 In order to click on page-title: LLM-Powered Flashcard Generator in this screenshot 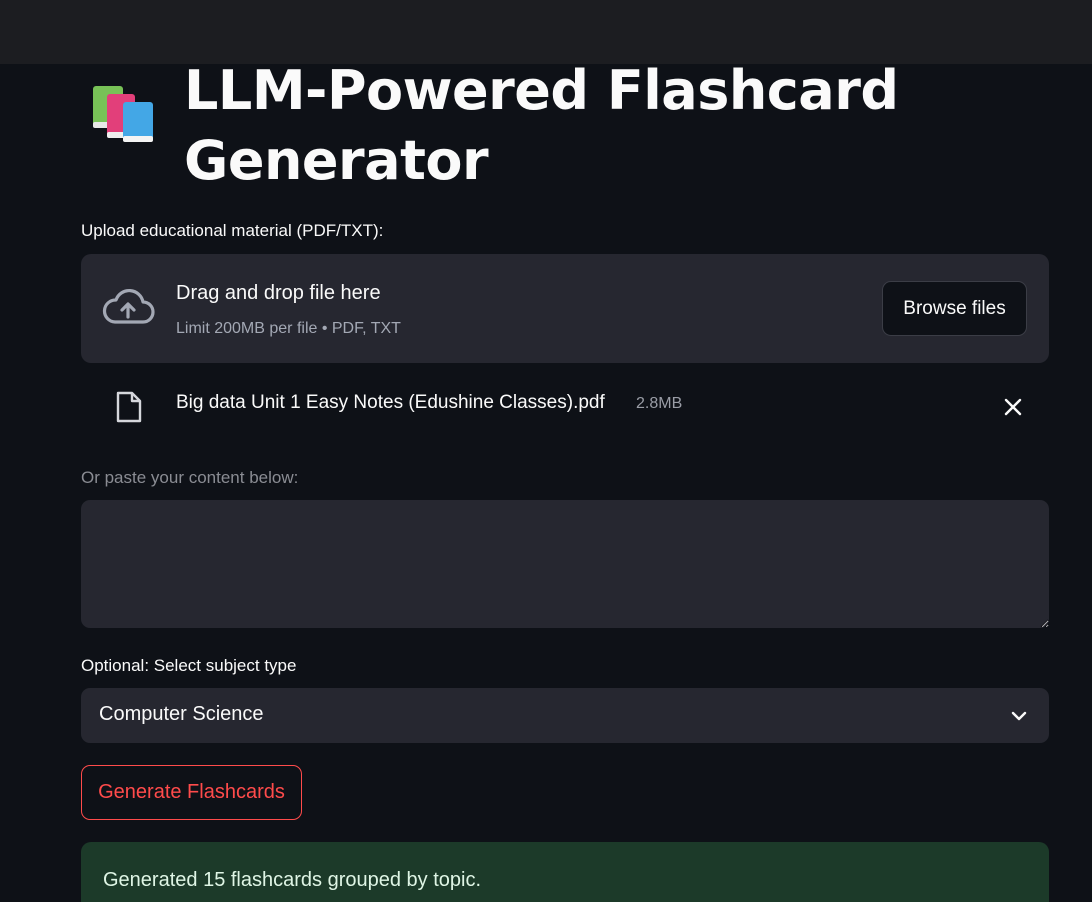, I will do `click(541, 128)`.